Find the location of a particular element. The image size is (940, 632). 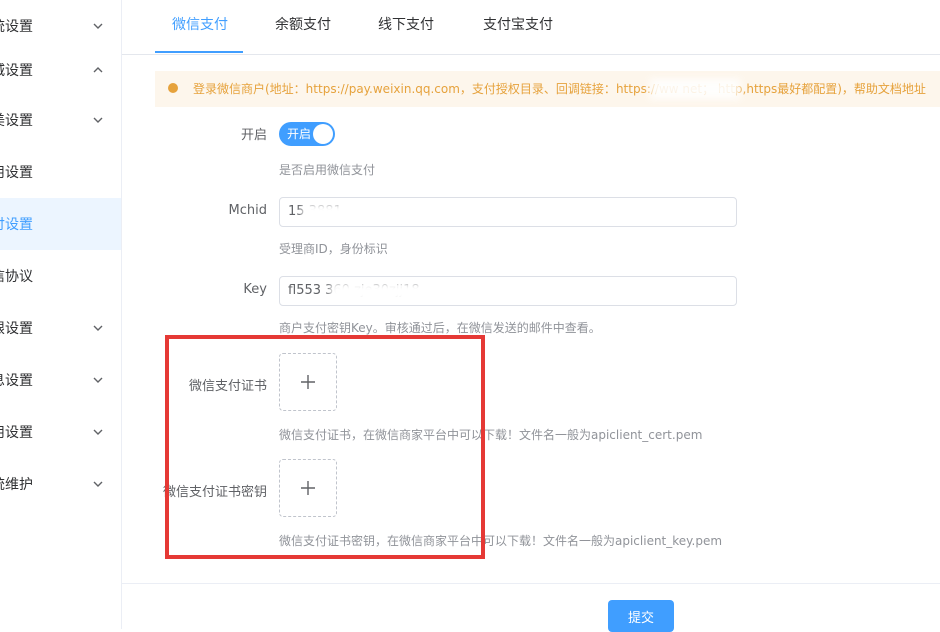

sidebar-item-style: 美设置 is located at coordinates (60, 120).